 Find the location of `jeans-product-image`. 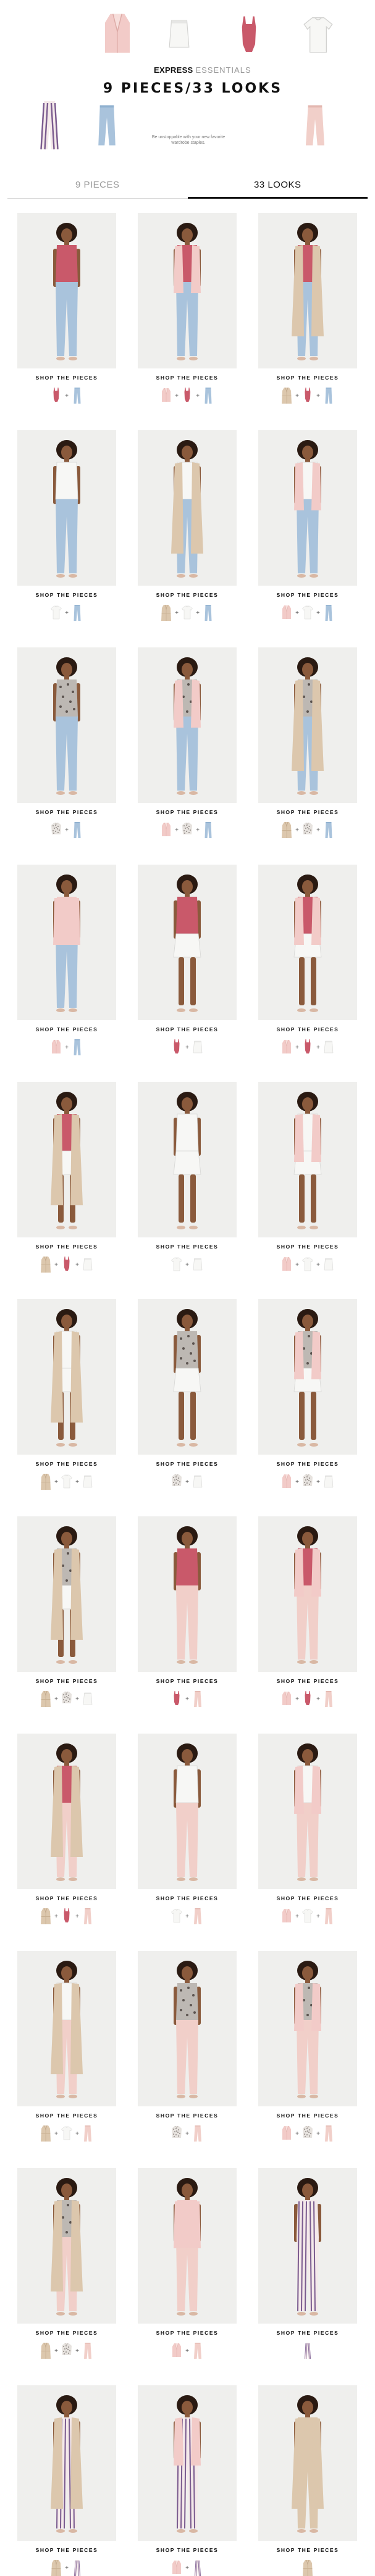

jeans-product-image is located at coordinates (106, 125).